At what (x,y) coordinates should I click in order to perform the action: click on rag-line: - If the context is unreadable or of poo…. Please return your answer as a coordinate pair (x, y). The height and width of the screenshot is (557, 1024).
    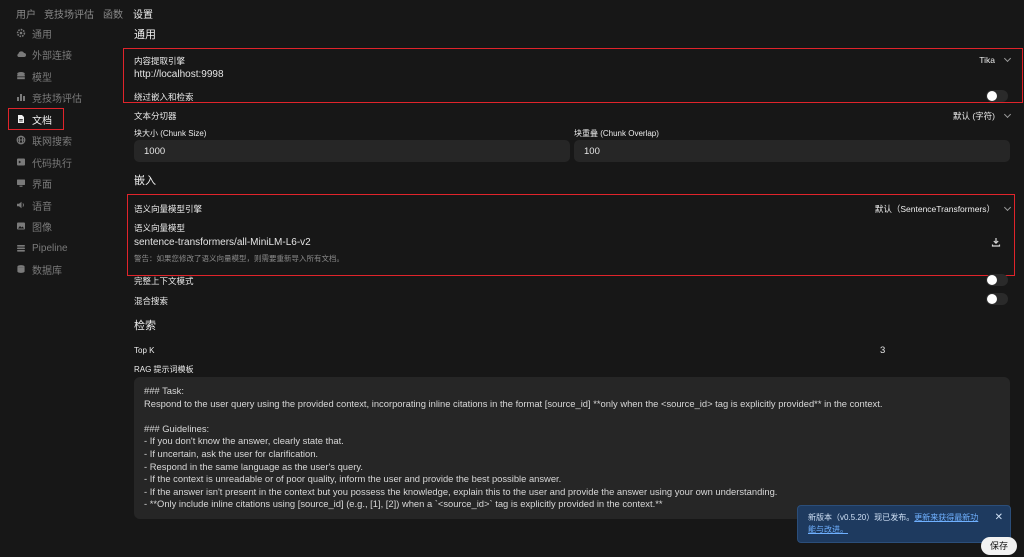
    Looking at the image, I should click on (353, 479).